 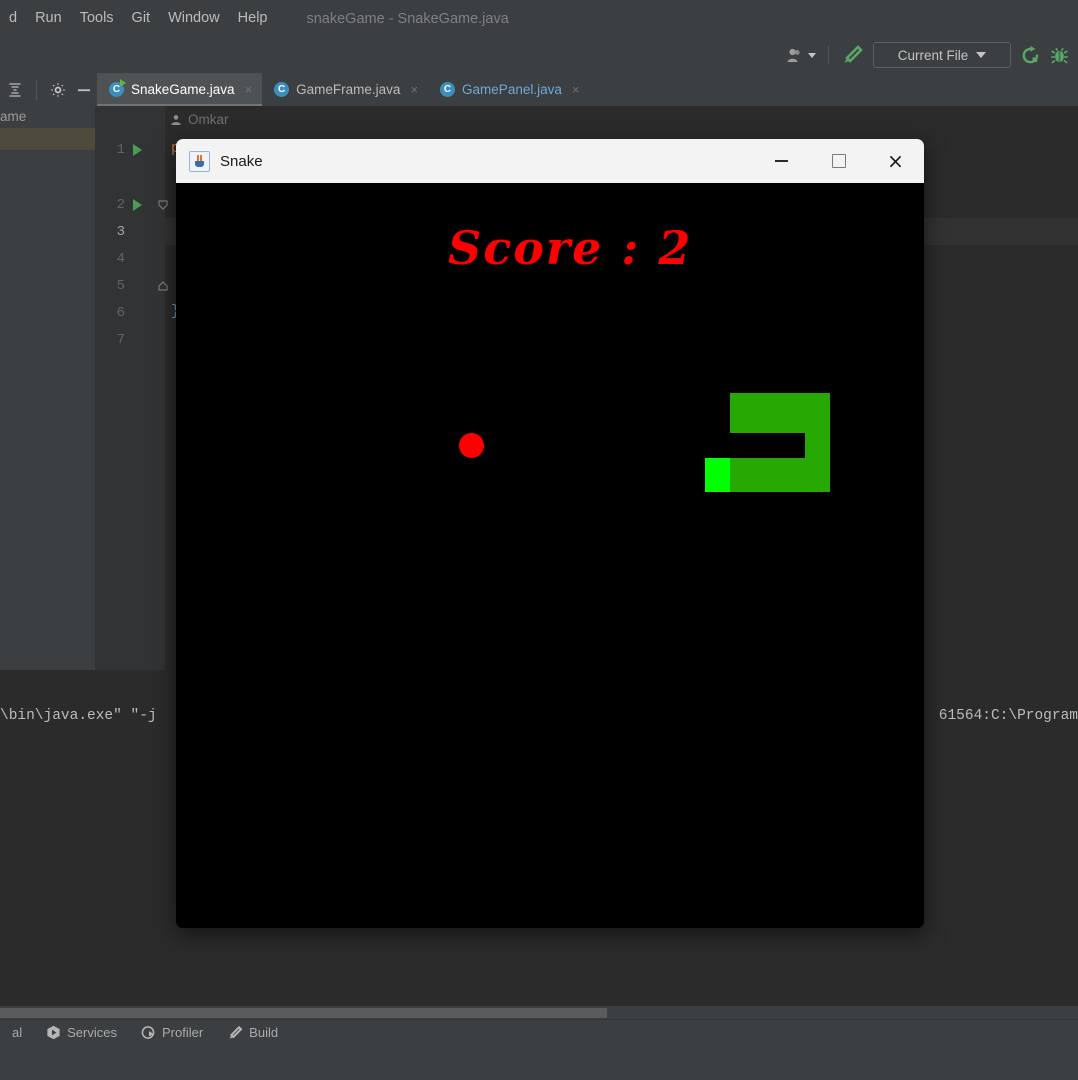 I want to click on annotation-author: Omkar, so click(x=208, y=119).